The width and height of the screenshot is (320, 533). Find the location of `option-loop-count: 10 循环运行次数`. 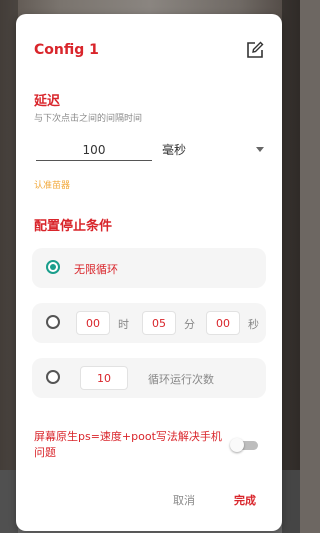

option-loop-count: 10 循环运行次数 is located at coordinates (149, 378).